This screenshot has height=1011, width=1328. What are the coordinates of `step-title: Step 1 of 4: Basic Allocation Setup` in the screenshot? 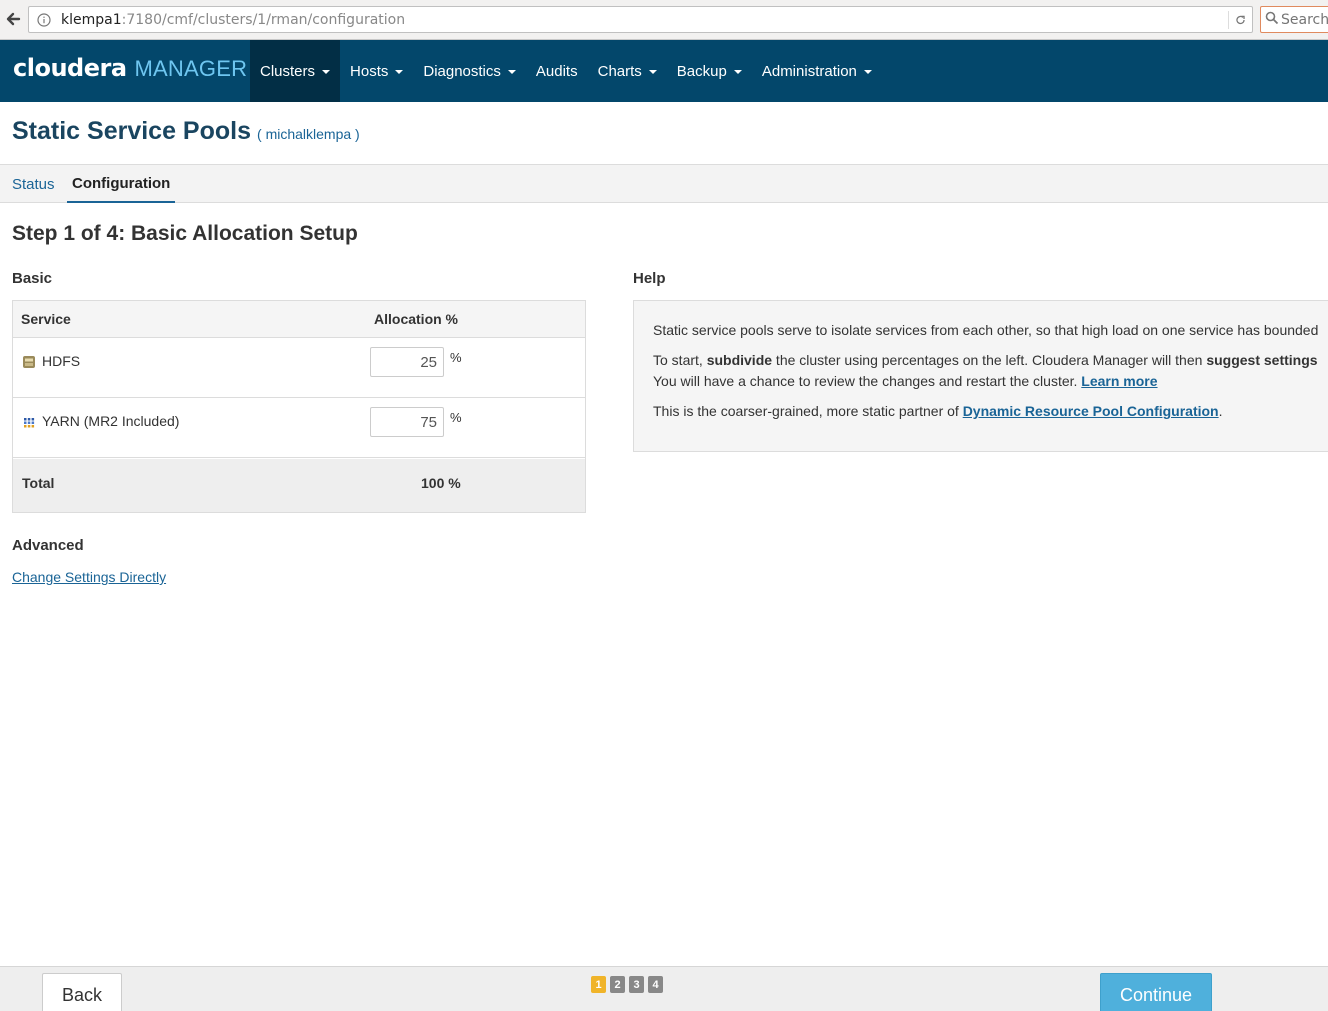 It's located at (185, 233).